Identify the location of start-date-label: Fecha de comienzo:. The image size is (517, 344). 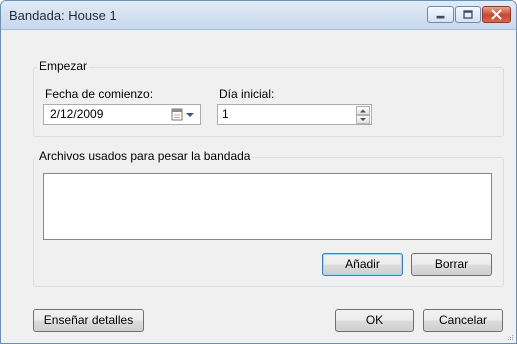
(99, 94).